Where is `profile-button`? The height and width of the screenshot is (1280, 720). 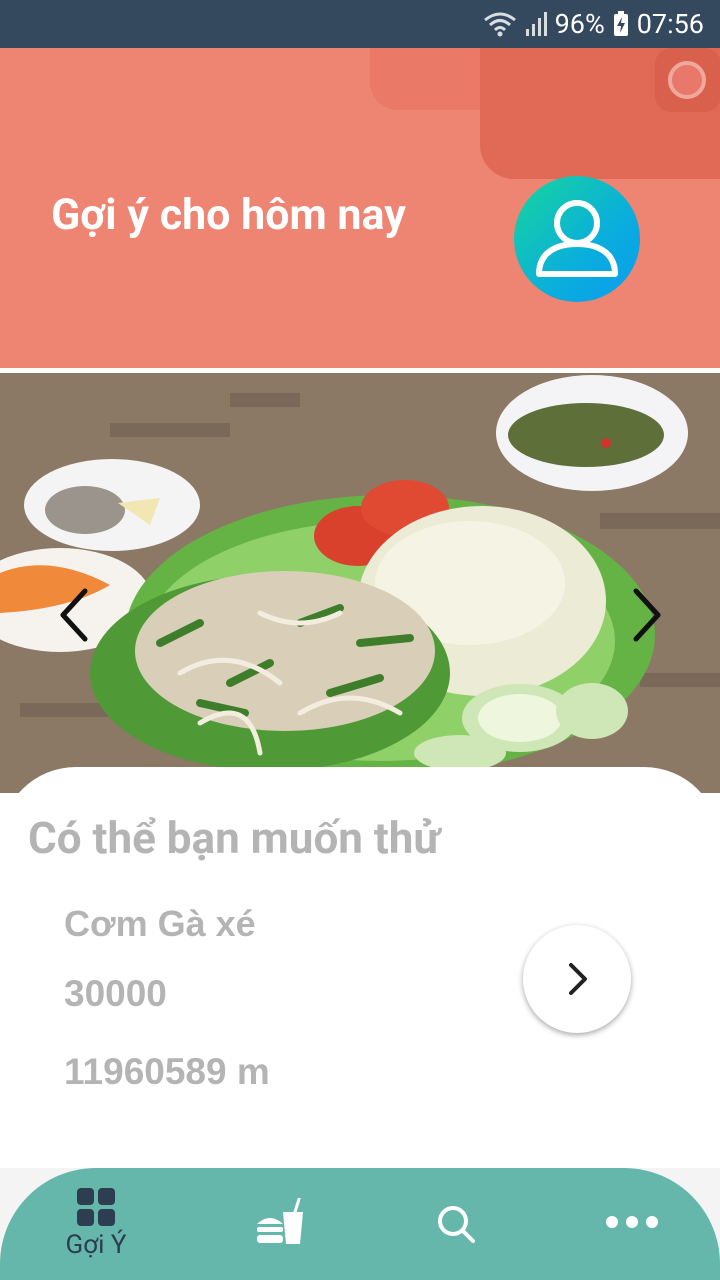
profile-button is located at coordinates (577, 239).